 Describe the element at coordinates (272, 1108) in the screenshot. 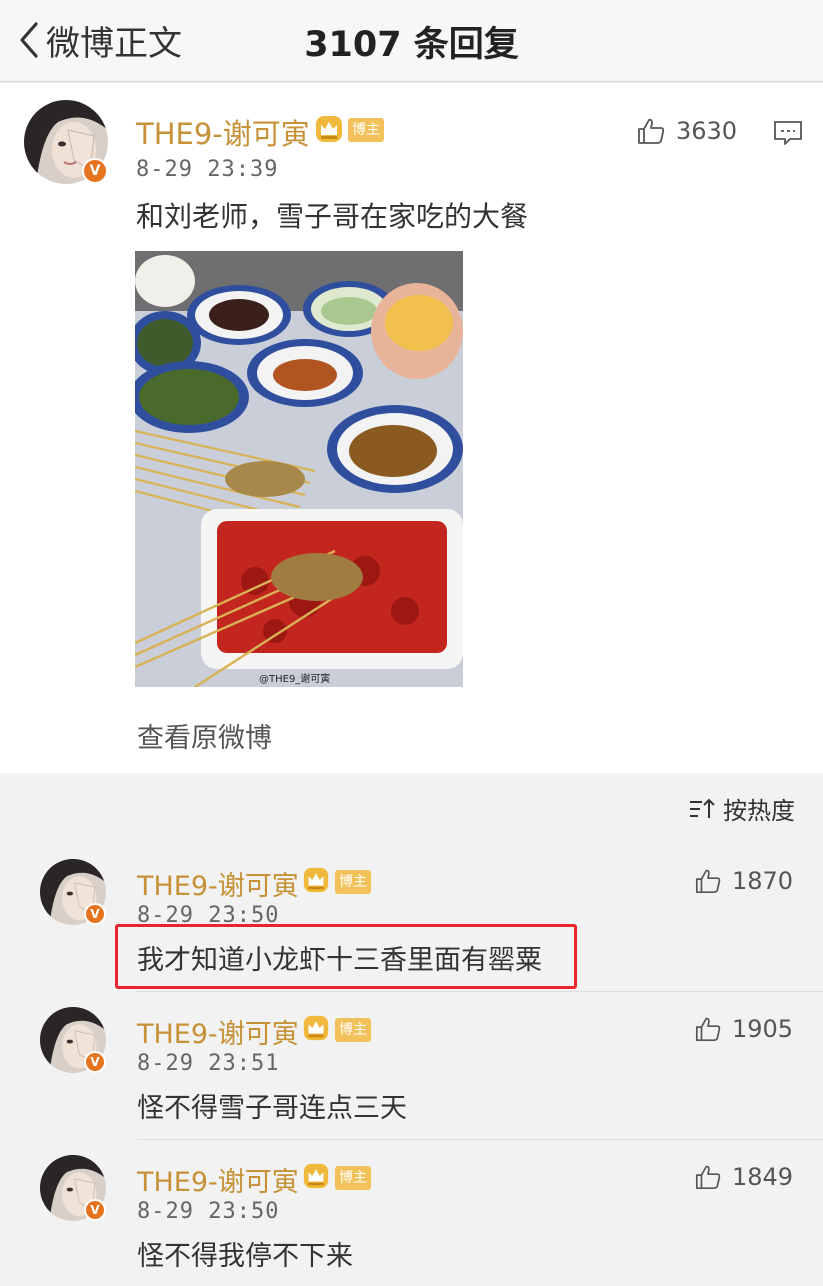

I see `comment-text: 怪不得雪子哥连点三天` at that location.